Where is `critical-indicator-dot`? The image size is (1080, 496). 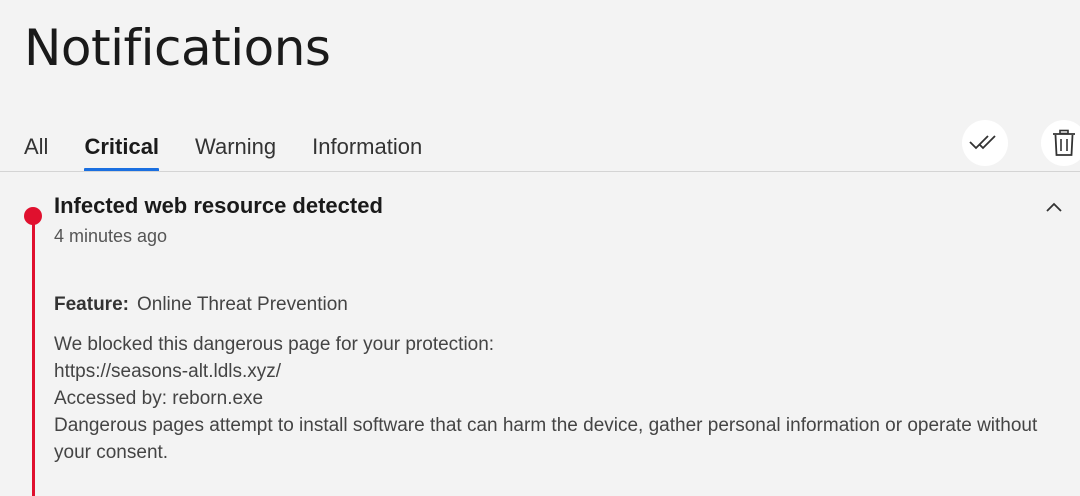
critical-indicator-dot is located at coordinates (33, 216).